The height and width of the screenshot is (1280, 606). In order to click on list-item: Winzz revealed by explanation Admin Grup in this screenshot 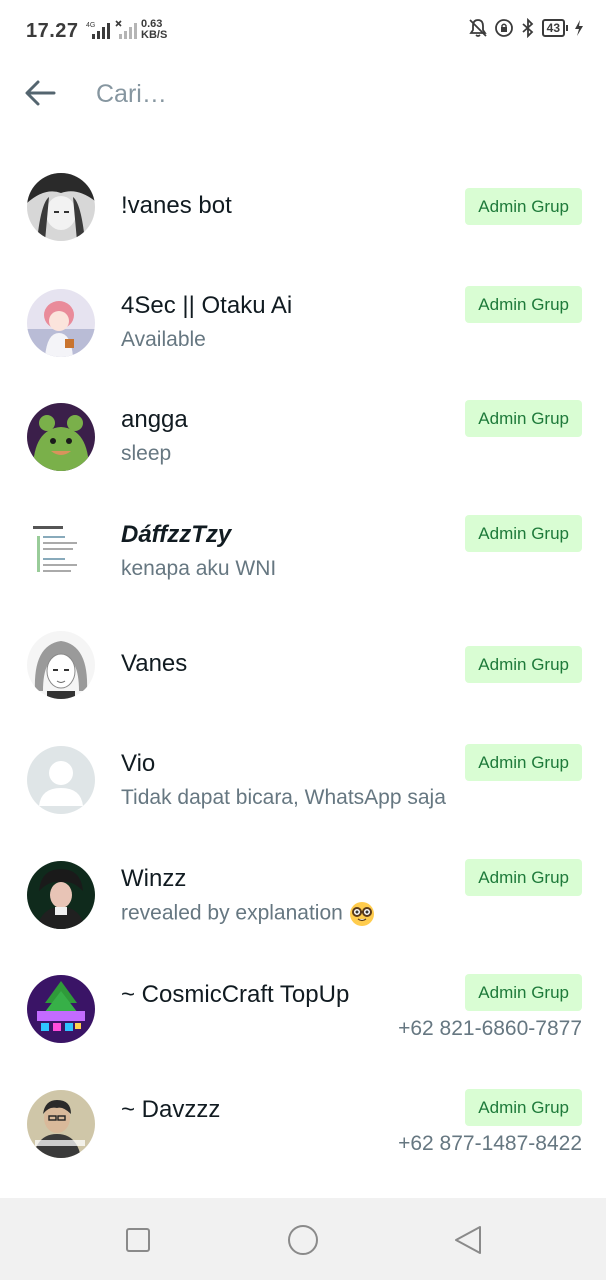, I will do `click(303, 894)`.